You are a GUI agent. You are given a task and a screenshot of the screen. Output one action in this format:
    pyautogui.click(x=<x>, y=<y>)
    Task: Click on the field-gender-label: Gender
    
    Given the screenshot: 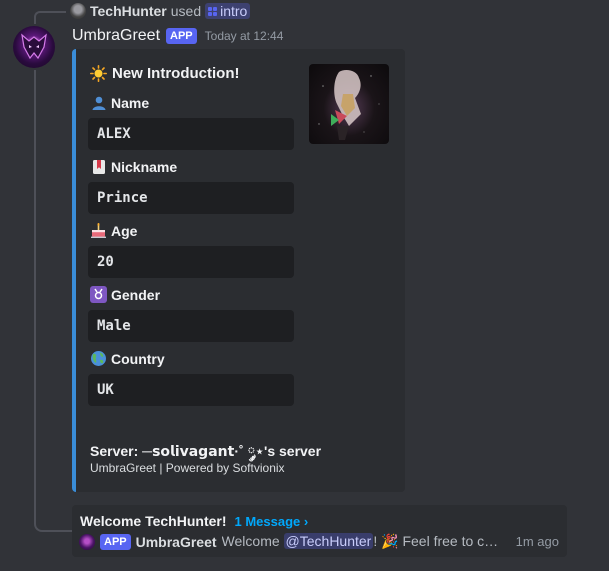 What is the action you would take?
    pyautogui.click(x=125, y=294)
    